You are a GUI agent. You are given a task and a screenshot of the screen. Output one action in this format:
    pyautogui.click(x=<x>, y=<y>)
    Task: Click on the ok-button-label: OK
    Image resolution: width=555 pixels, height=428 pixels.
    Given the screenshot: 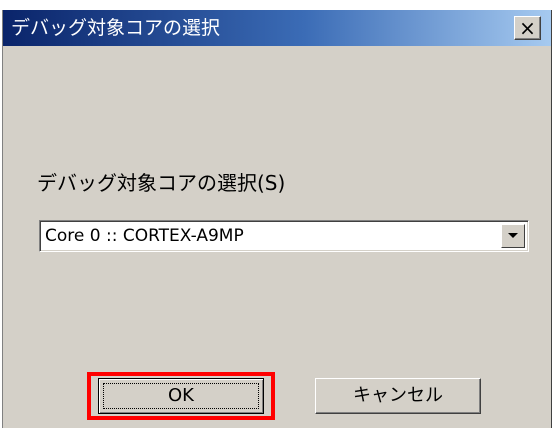 What is the action you would take?
    pyautogui.click(x=181, y=395)
    